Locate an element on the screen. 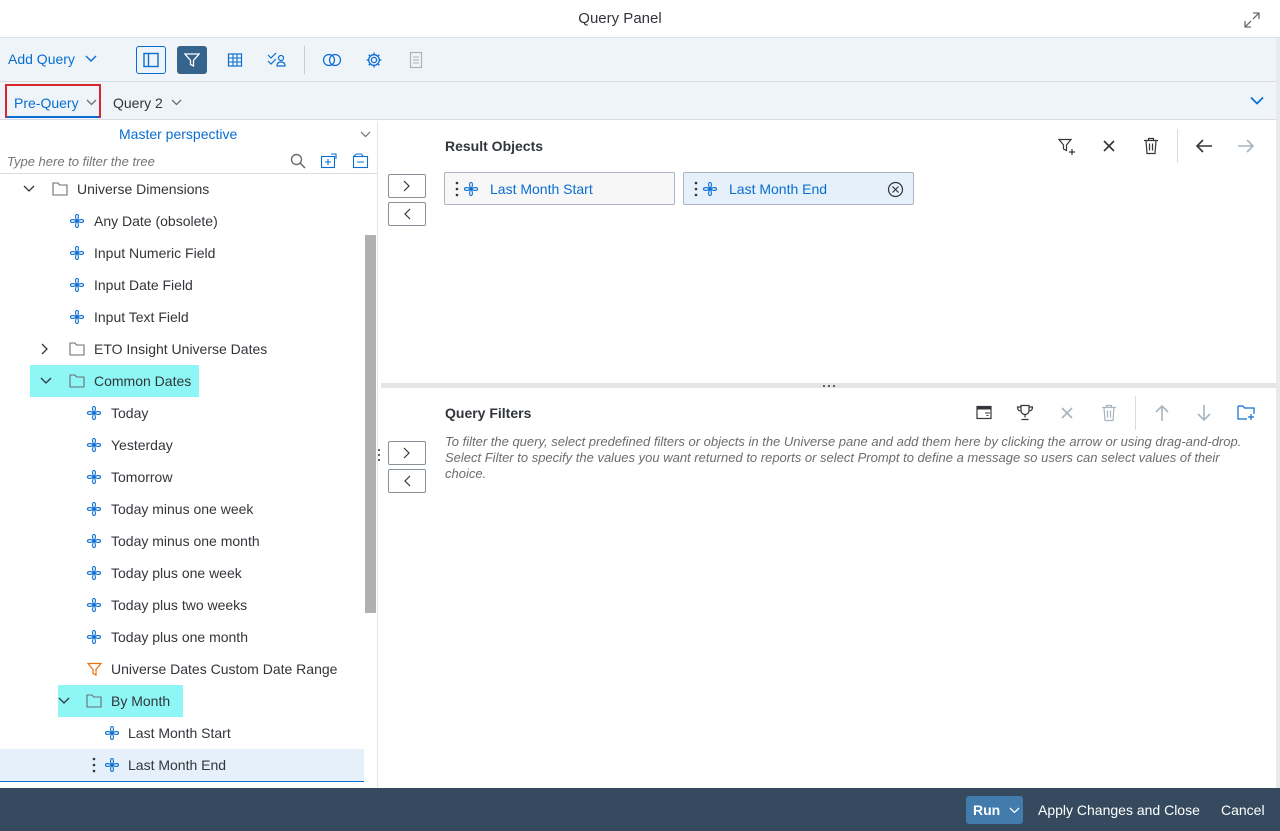 This screenshot has width=1280, height=831. tree-label: Last Month End is located at coordinates (177, 765).